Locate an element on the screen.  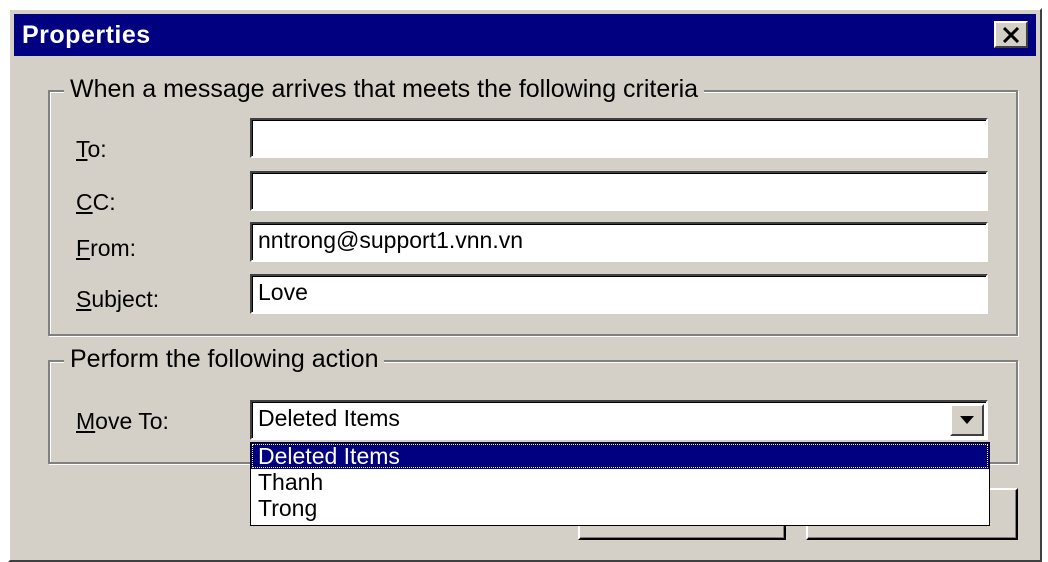
cc-field is located at coordinates (619, 191).